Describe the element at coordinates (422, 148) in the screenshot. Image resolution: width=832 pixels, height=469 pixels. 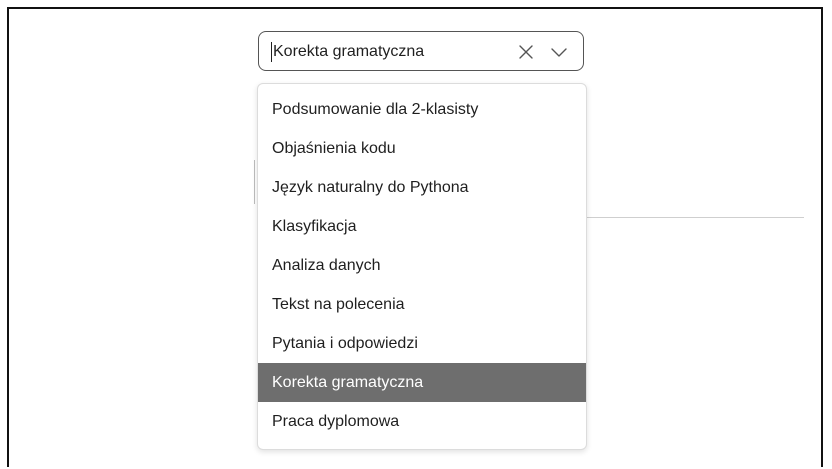
I see `option-objasnienia-kodu: Objaśnienia kodu` at that location.